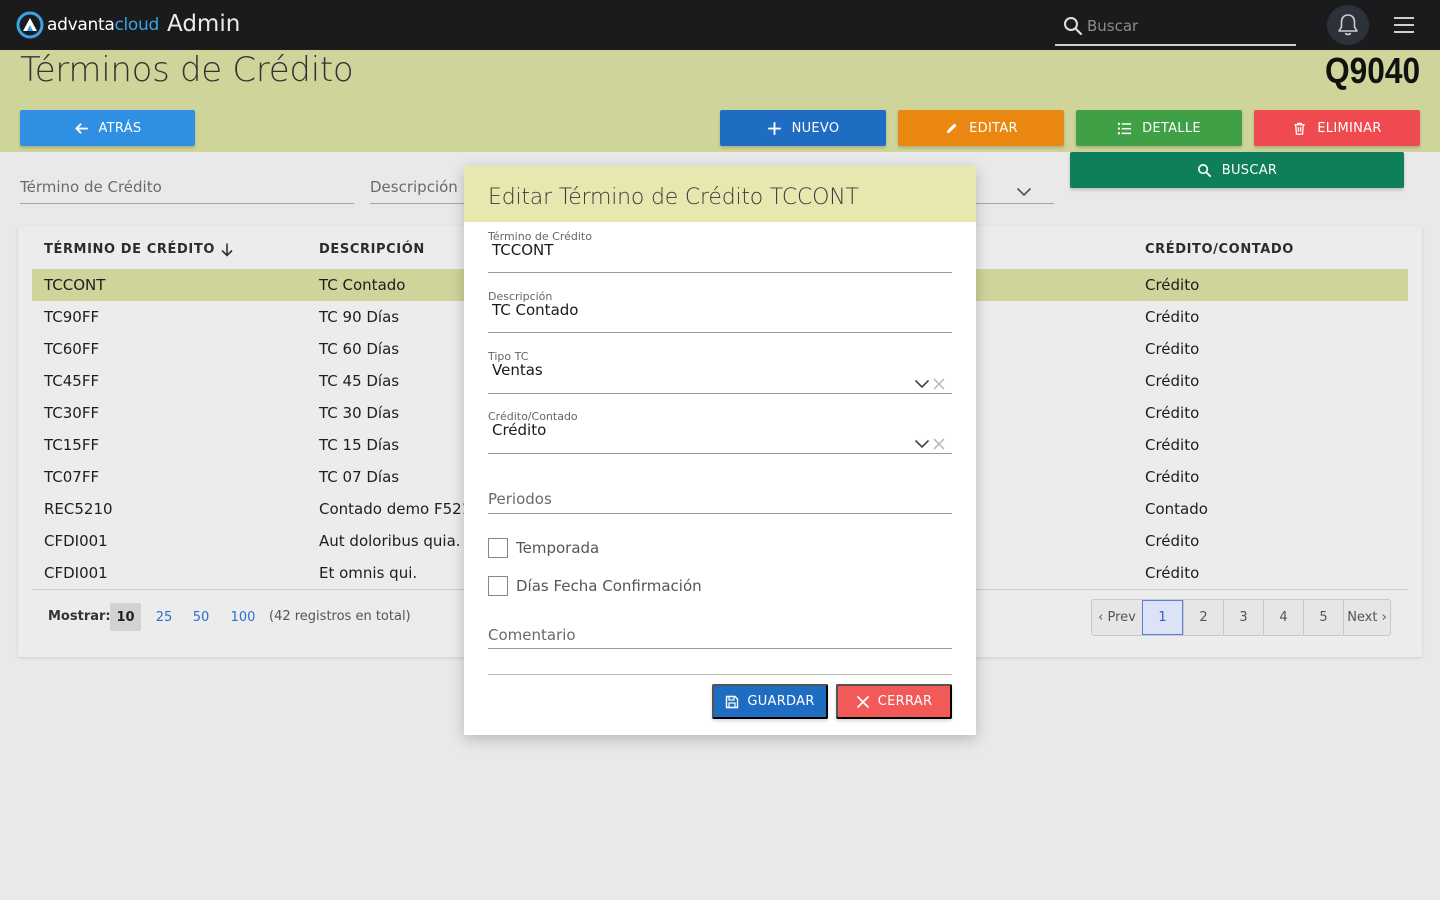 The height and width of the screenshot is (900, 1440). I want to click on periodos-placeholder: Periodos, so click(520, 499).